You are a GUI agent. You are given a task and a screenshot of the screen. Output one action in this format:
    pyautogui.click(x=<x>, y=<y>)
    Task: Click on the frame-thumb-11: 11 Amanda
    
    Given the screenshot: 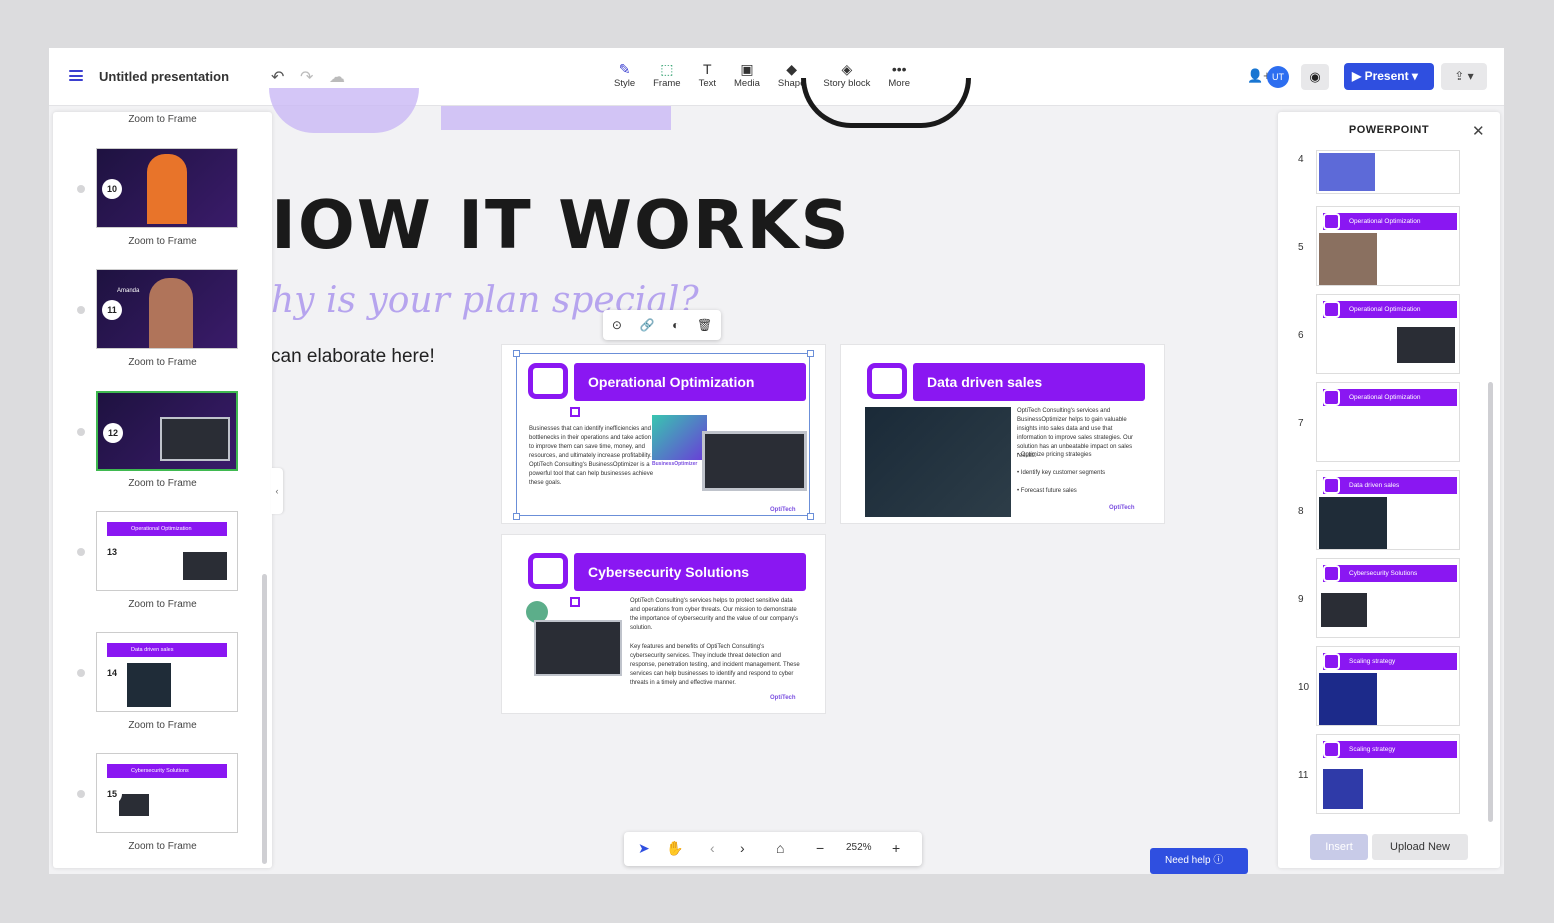 What is the action you would take?
    pyautogui.click(x=167, y=309)
    